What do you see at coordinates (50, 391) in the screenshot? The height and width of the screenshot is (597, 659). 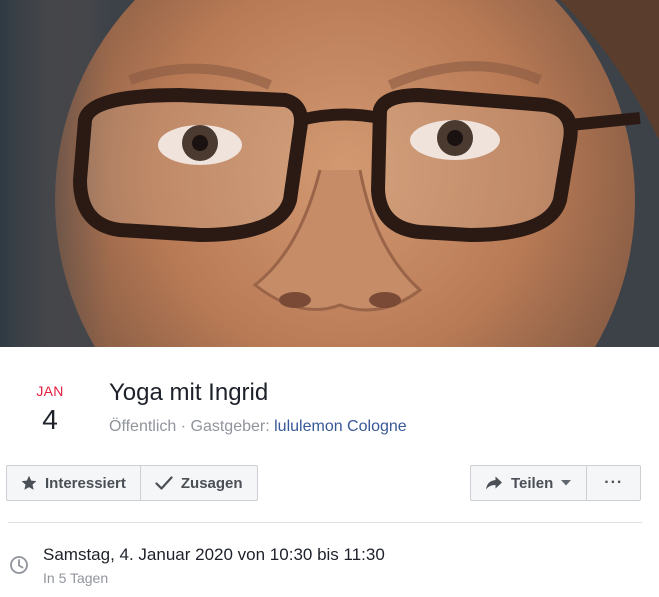 I see `event-month: JAN` at bounding box center [50, 391].